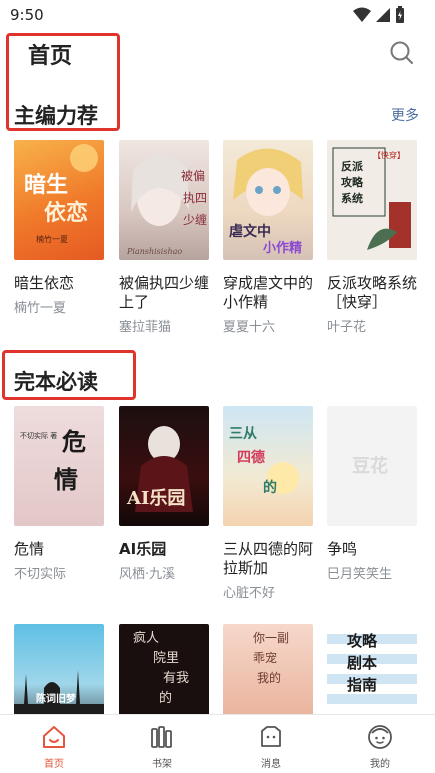  What do you see at coordinates (271, 764) in the screenshot?
I see `nav-label: 消息` at bounding box center [271, 764].